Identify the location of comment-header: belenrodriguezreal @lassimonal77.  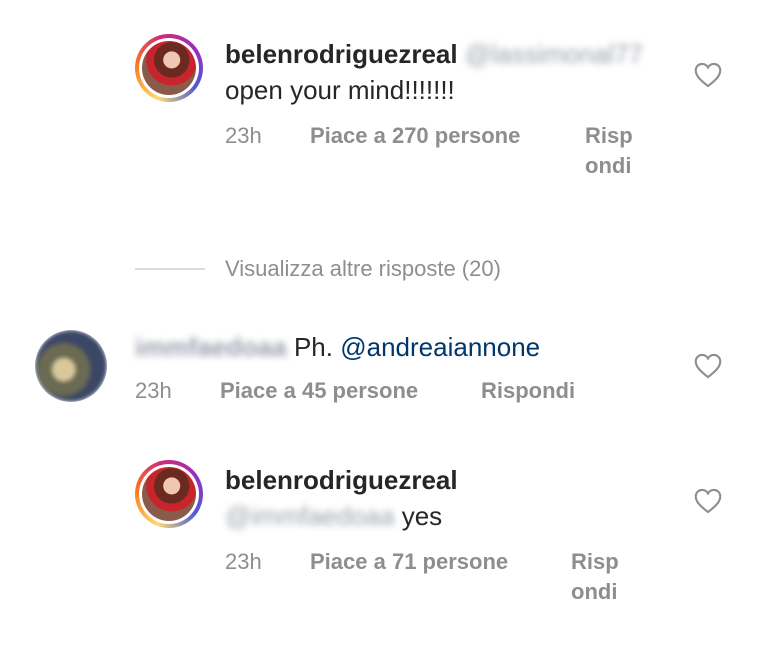
(434, 54).